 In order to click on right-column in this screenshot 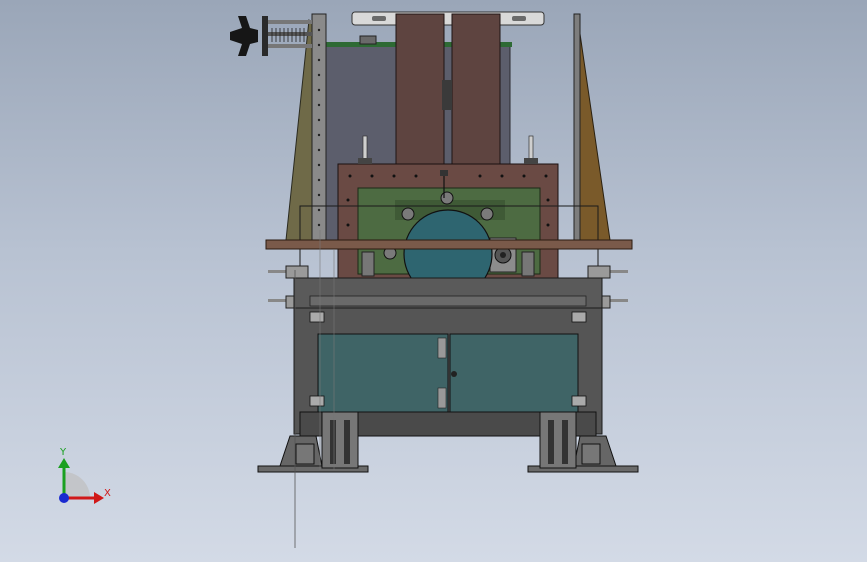, I will do `click(476, 89)`.